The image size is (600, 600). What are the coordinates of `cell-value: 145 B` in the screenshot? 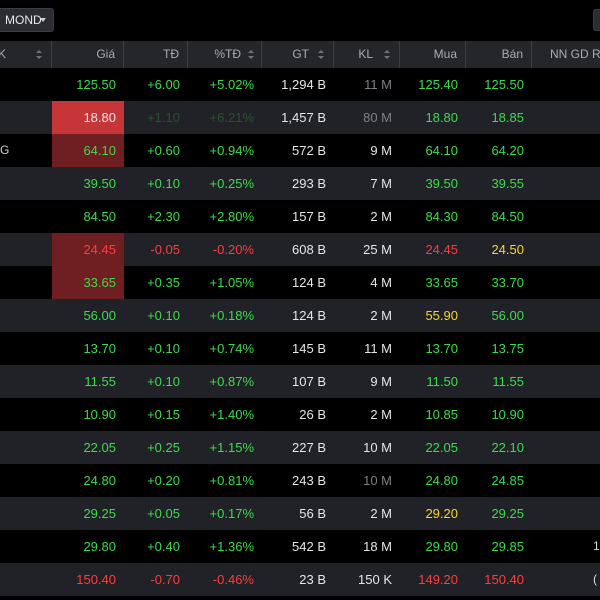 It's located at (309, 348).